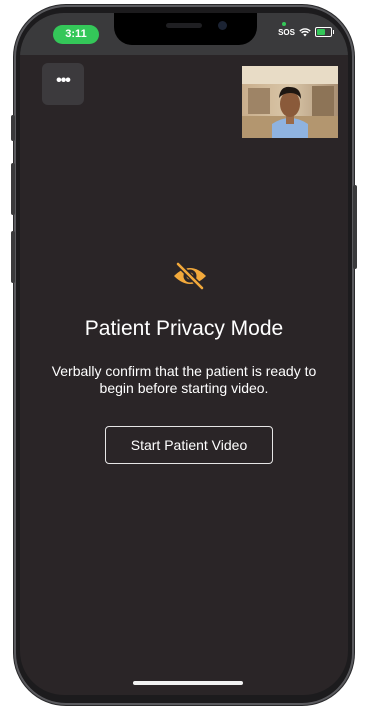 The width and height of the screenshot is (368, 710). I want to click on camera-in-use-indicator, so click(284, 24).